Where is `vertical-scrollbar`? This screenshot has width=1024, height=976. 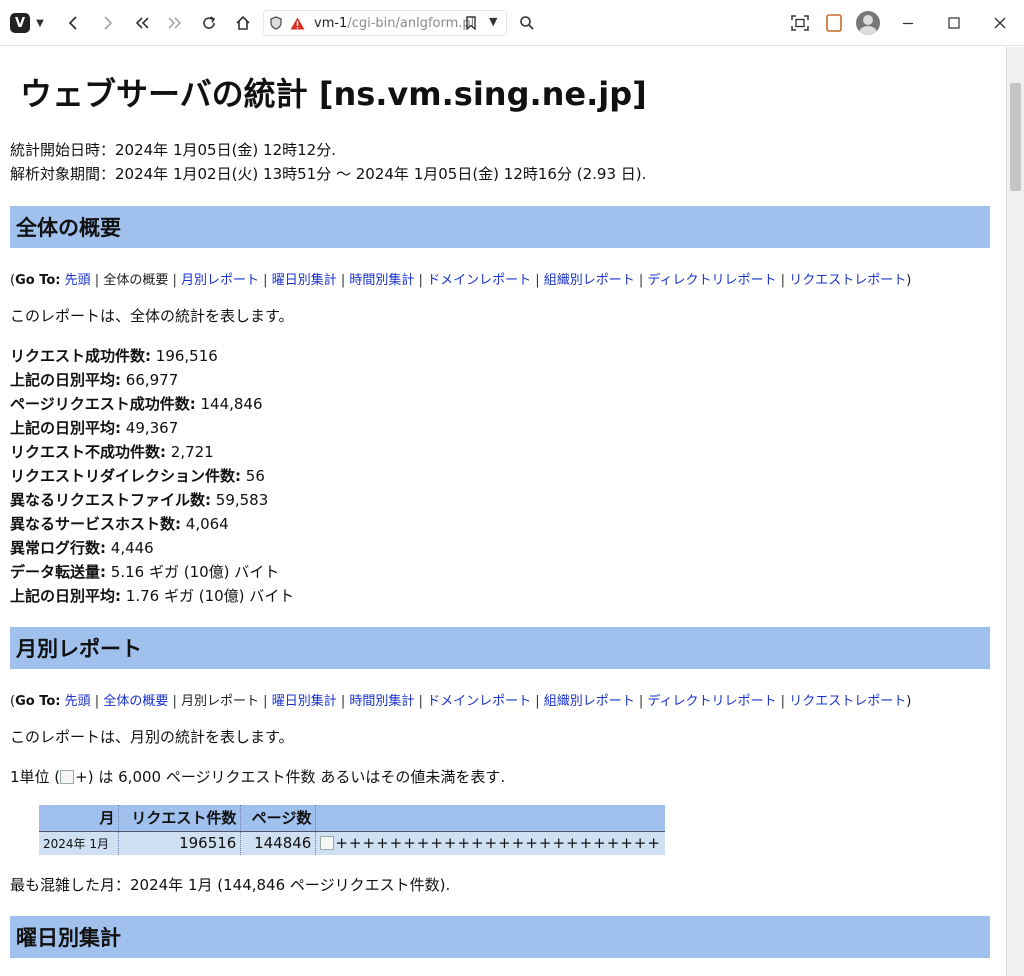 vertical-scrollbar is located at coordinates (1015, 511).